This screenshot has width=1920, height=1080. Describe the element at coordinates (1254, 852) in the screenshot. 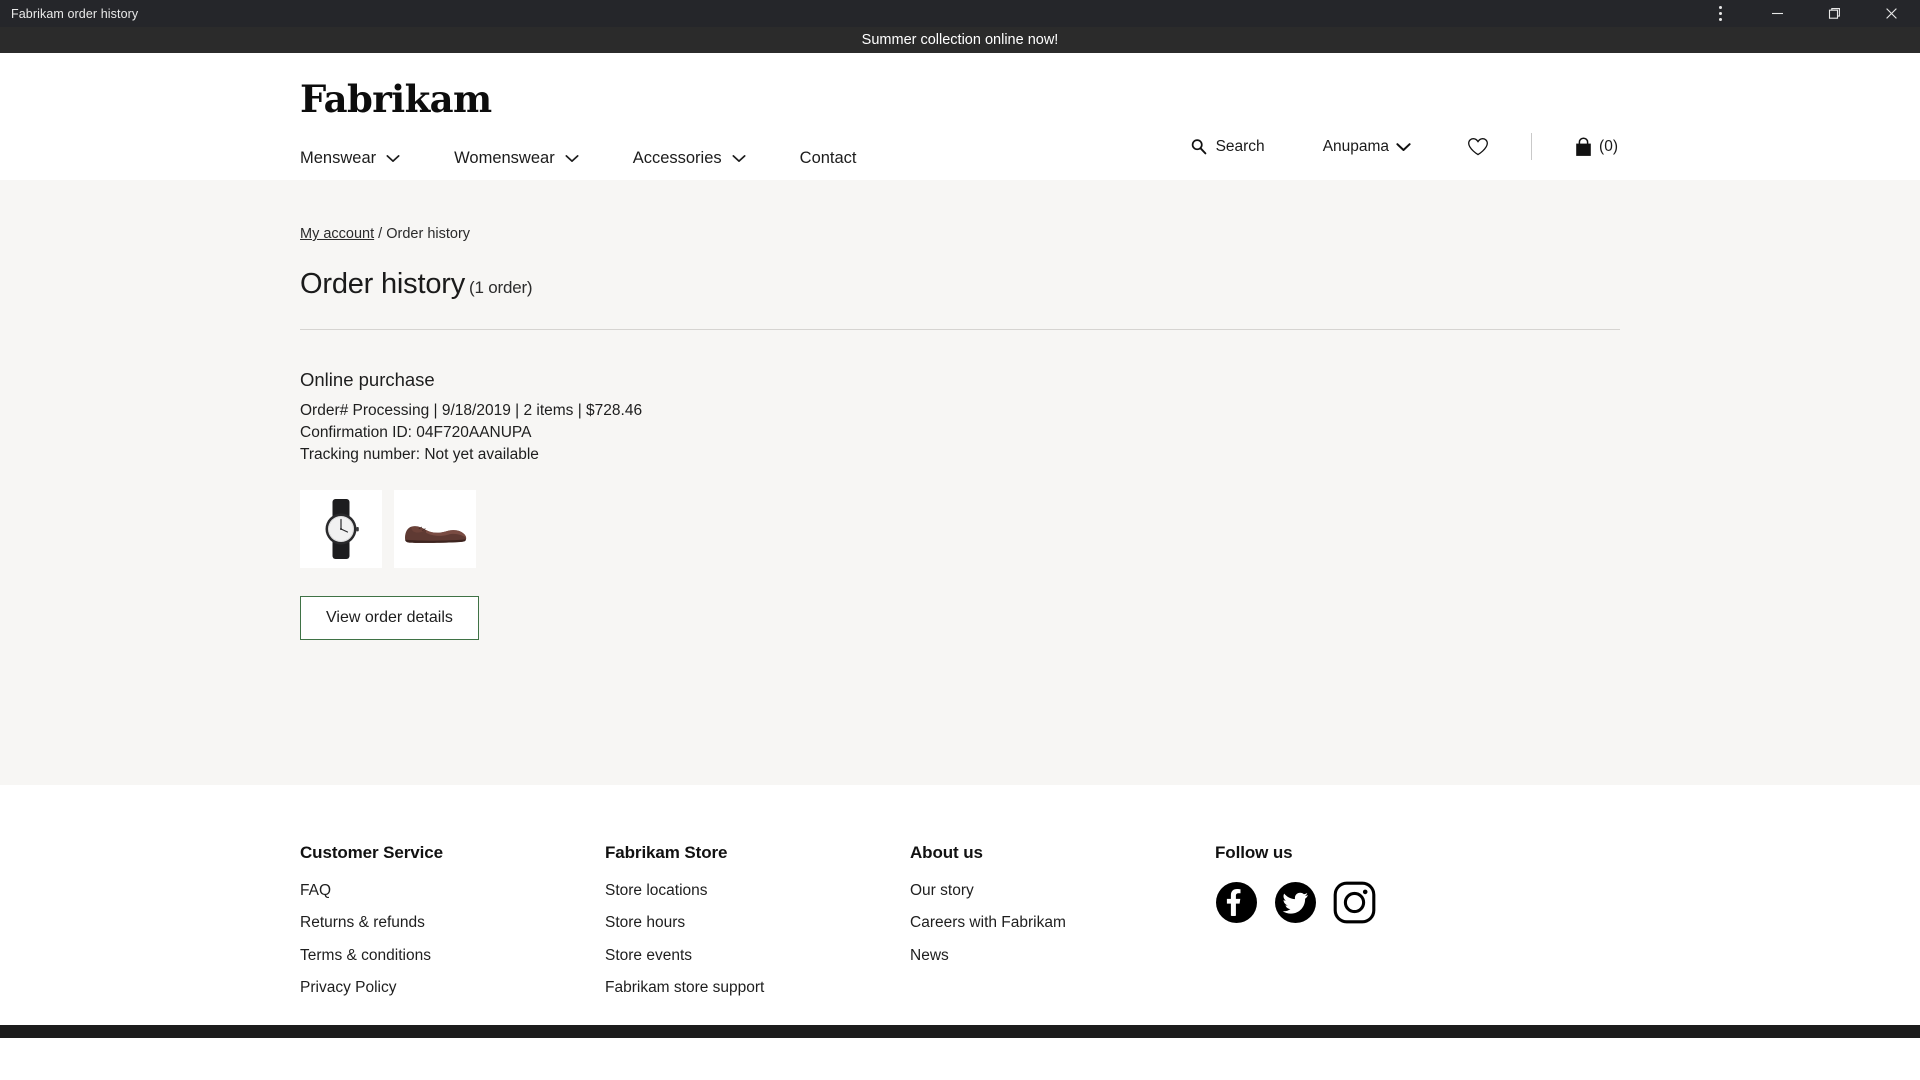

I see `footer-column-heading: Follow us` at that location.